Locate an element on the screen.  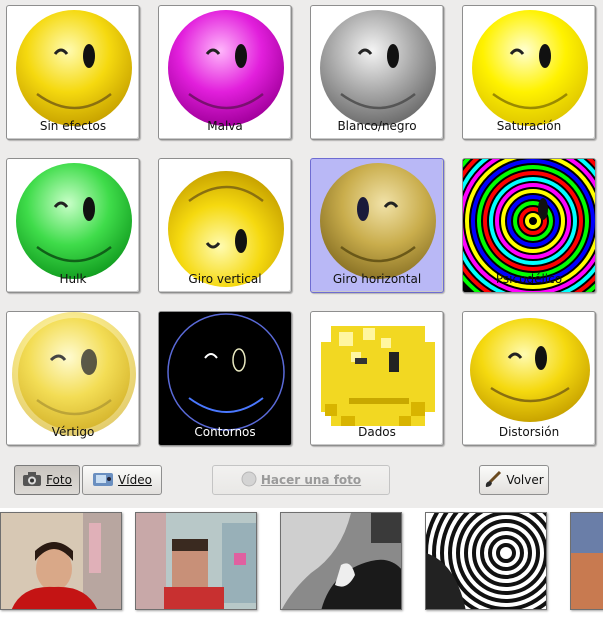
effect-tile-giro-horizontal: Giro horizontal is located at coordinates (377, 225).